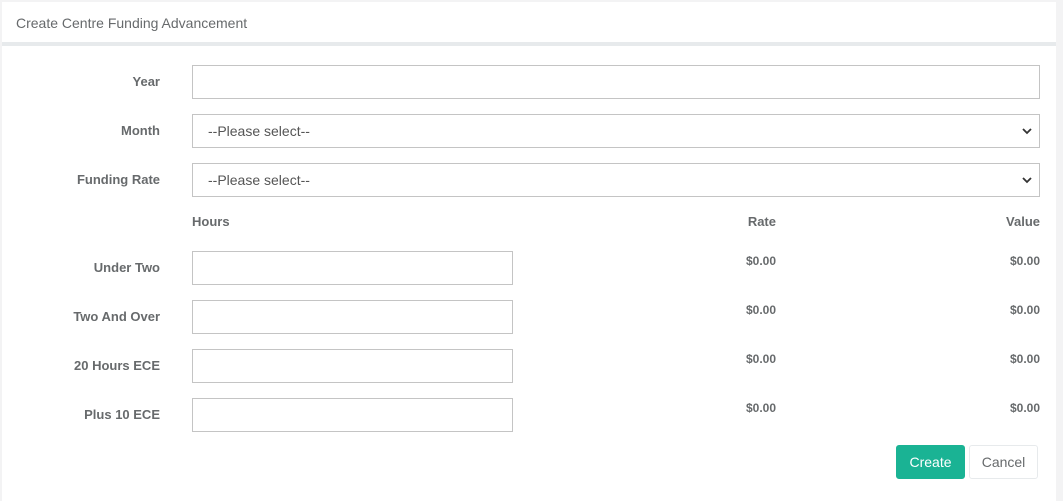 The image size is (1063, 501). I want to click on twenty-hours-ece-rate: $0.00, so click(760, 359).